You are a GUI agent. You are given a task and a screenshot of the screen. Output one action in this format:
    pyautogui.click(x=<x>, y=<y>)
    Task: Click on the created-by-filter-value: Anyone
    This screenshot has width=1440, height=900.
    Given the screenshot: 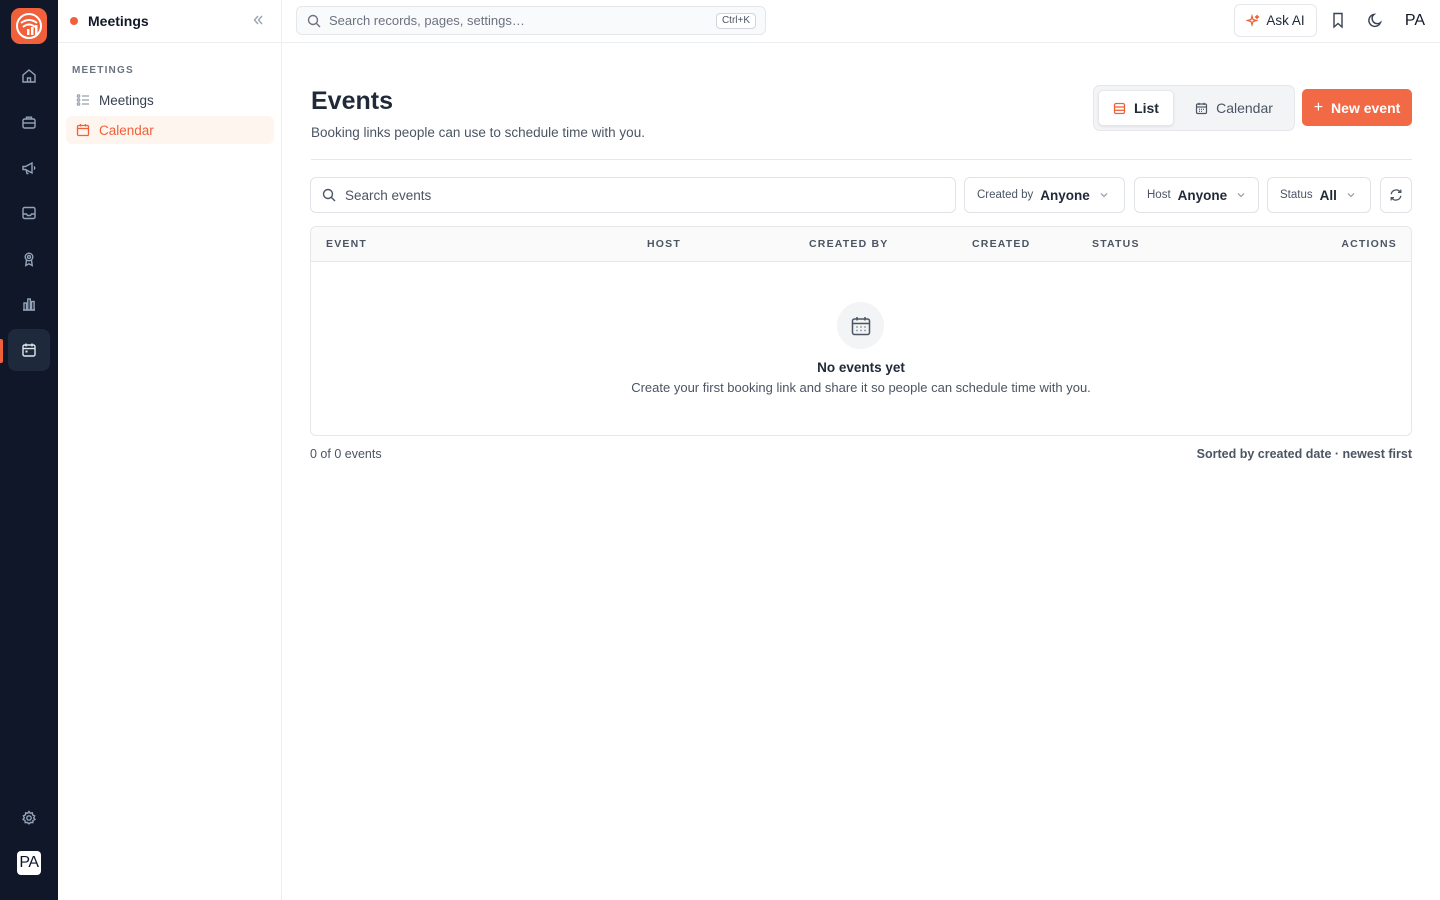 What is the action you would take?
    pyautogui.click(x=1065, y=195)
    